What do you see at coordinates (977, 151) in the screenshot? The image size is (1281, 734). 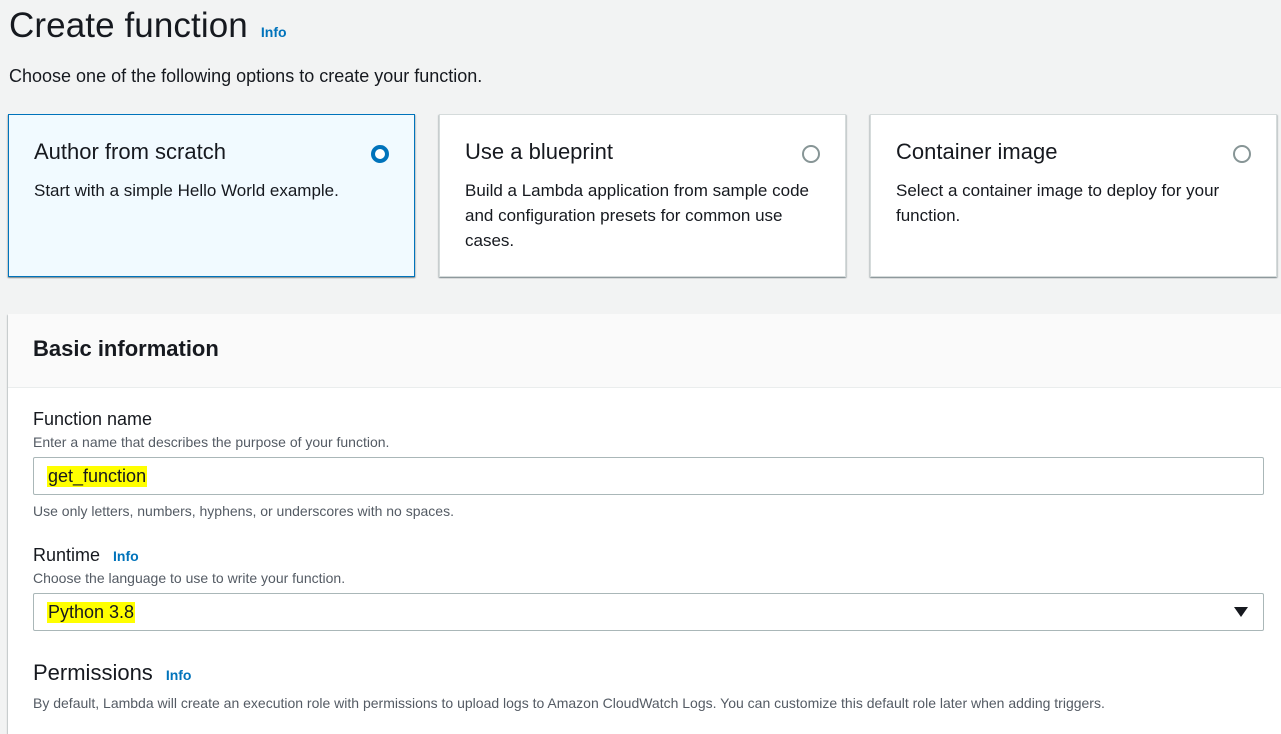 I see `option-title: Container image` at bounding box center [977, 151].